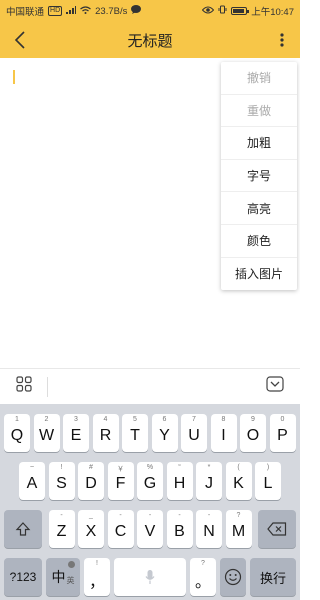 This screenshot has height=600, width=320. What do you see at coordinates (46, 419) in the screenshot?
I see `key-secondary: 2` at bounding box center [46, 419].